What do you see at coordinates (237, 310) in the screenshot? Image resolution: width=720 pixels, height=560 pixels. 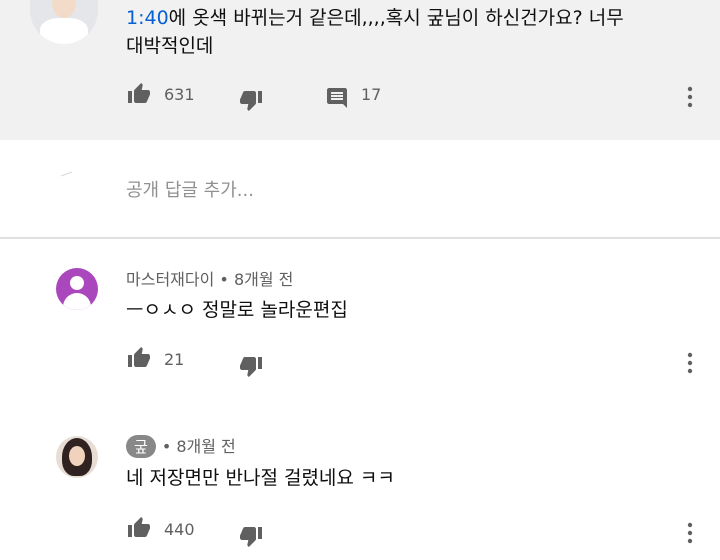 I see `comment-text: ㅡㅇㅅㅇ 정말로 놀라운편집` at bounding box center [237, 310].